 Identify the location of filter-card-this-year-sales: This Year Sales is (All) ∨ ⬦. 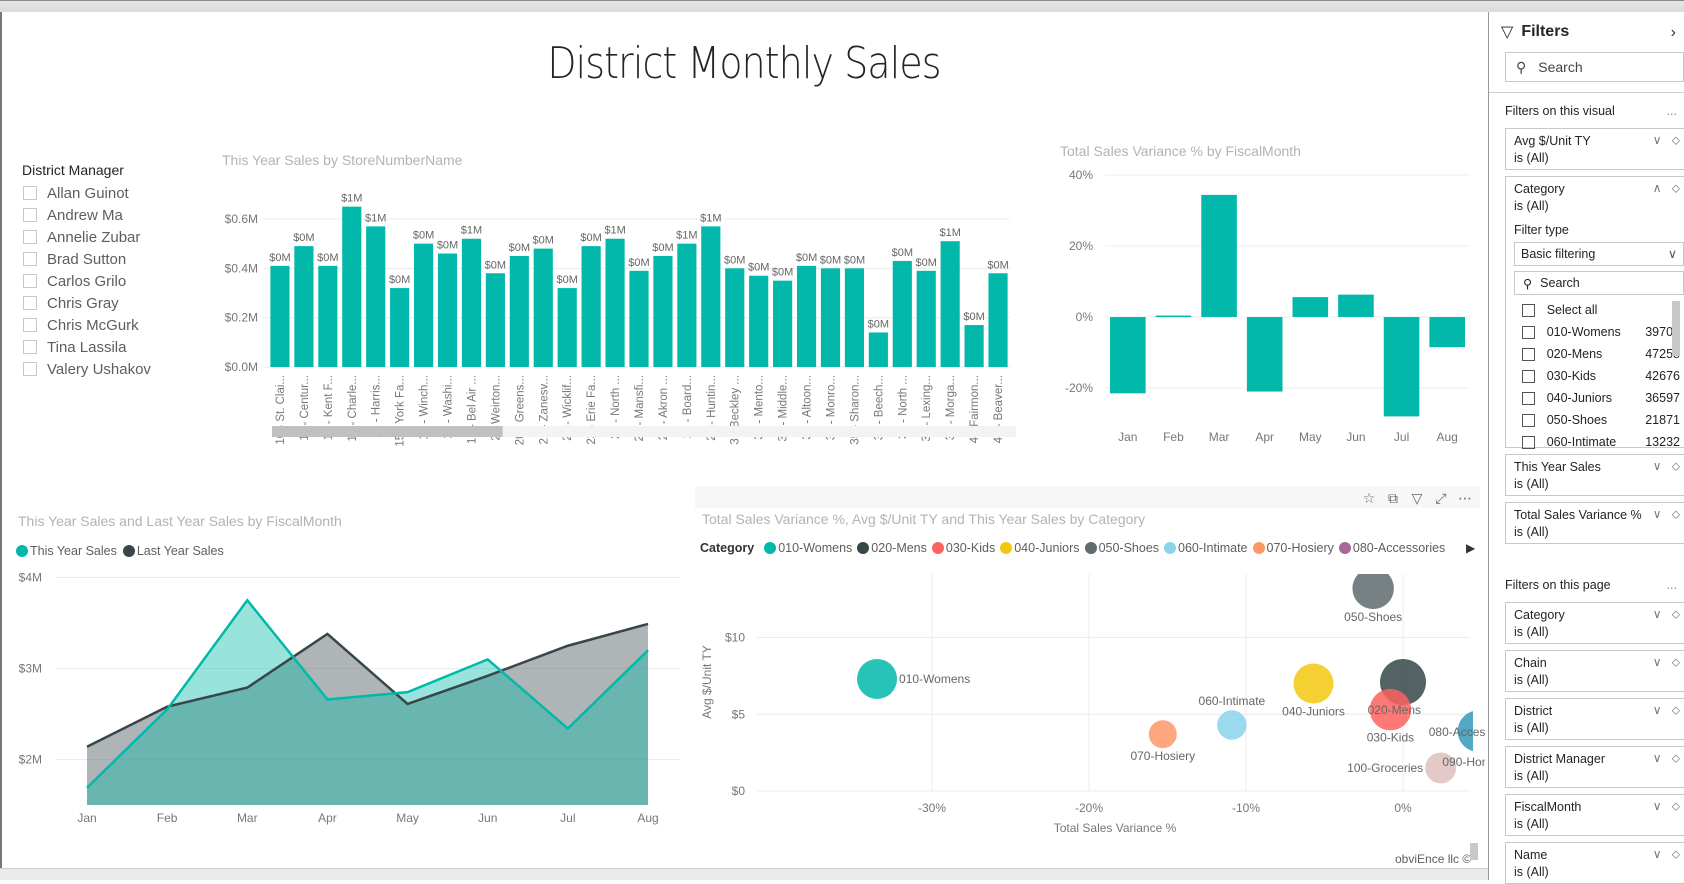
(1594, 475).